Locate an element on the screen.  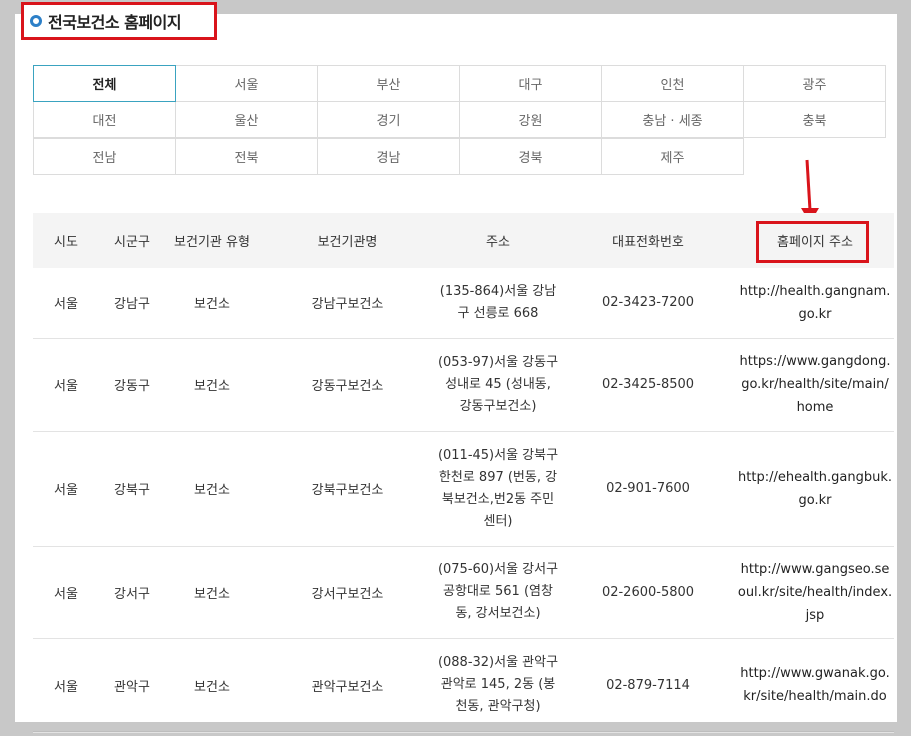
region-tab: 전남 is located at coordinates (104, 156).